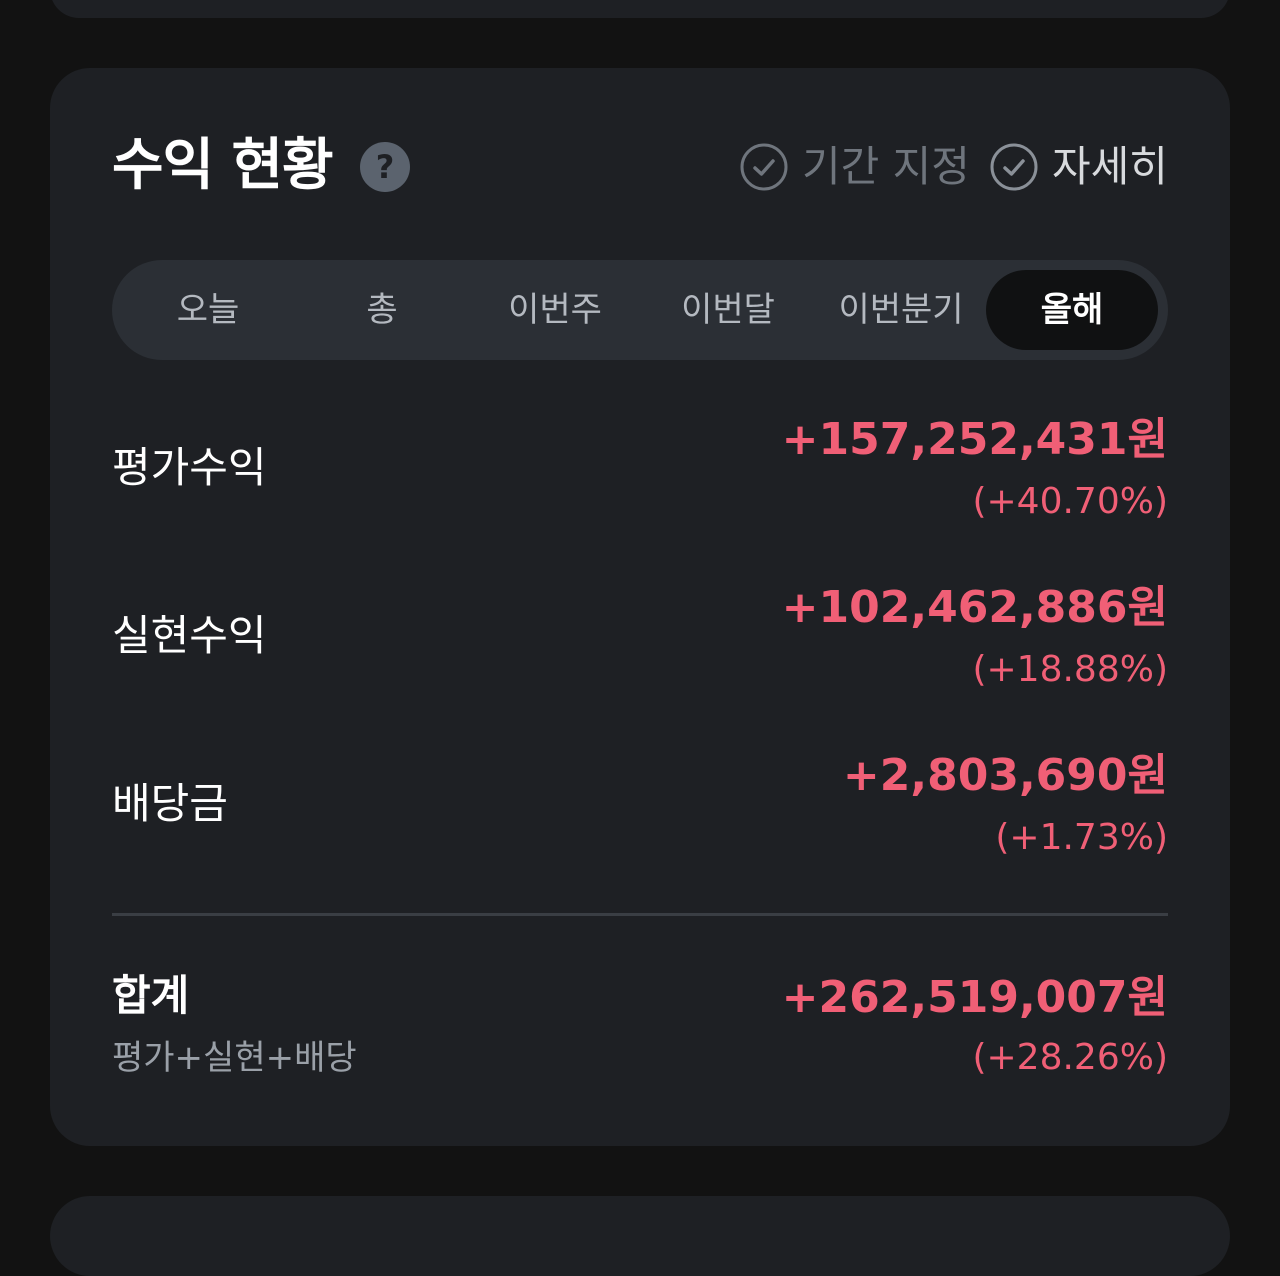  What do you see at coordinates (1081, 837) in the screenshot?
I see `row-percent-dividend: (+1.73%)` at bounding box center [1081, 837].